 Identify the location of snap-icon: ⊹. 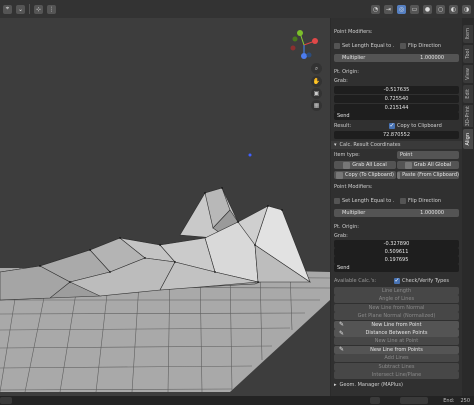
(38, 9).